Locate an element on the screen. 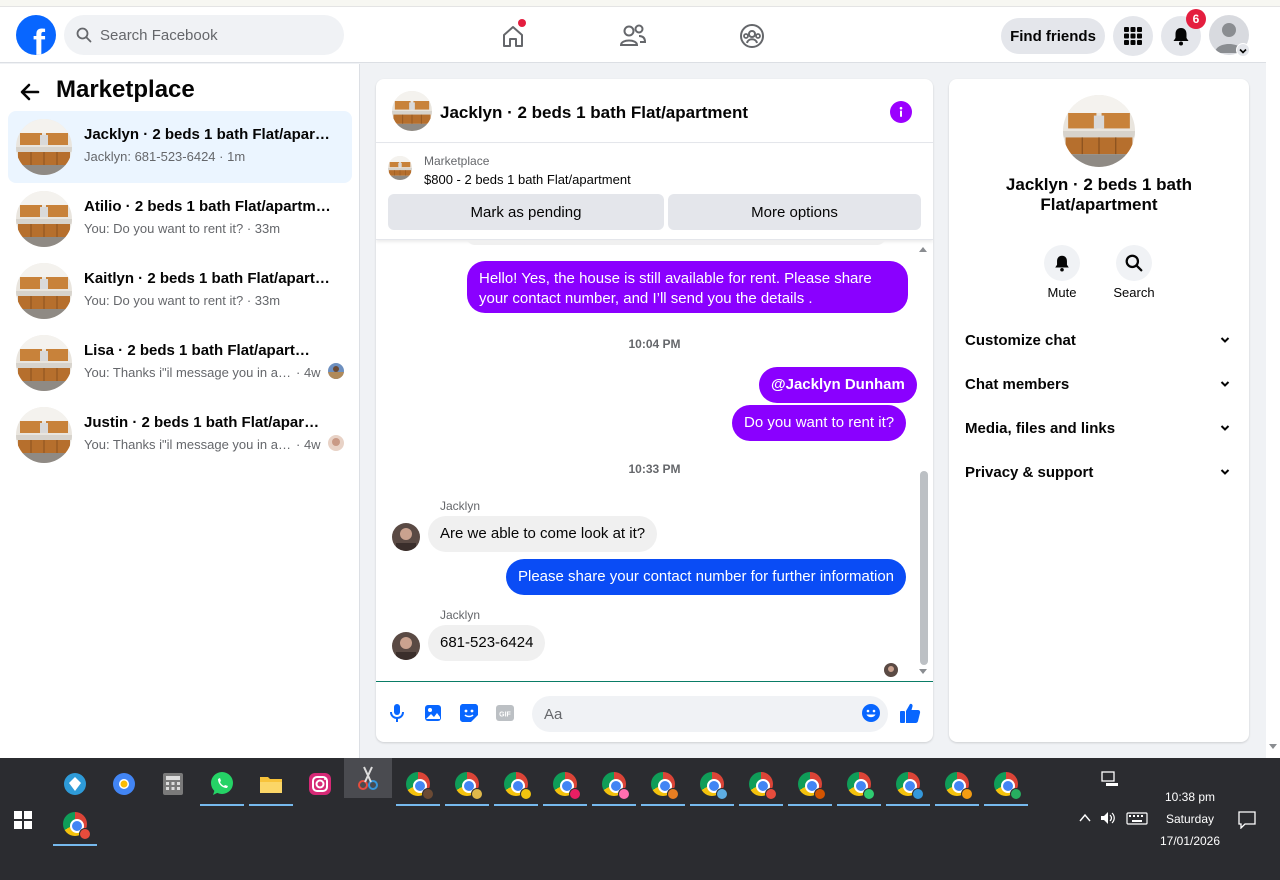 The width and height of the screenshot is (1280, 880). panel-title: Marketplace is located at coordinates (125, 89).